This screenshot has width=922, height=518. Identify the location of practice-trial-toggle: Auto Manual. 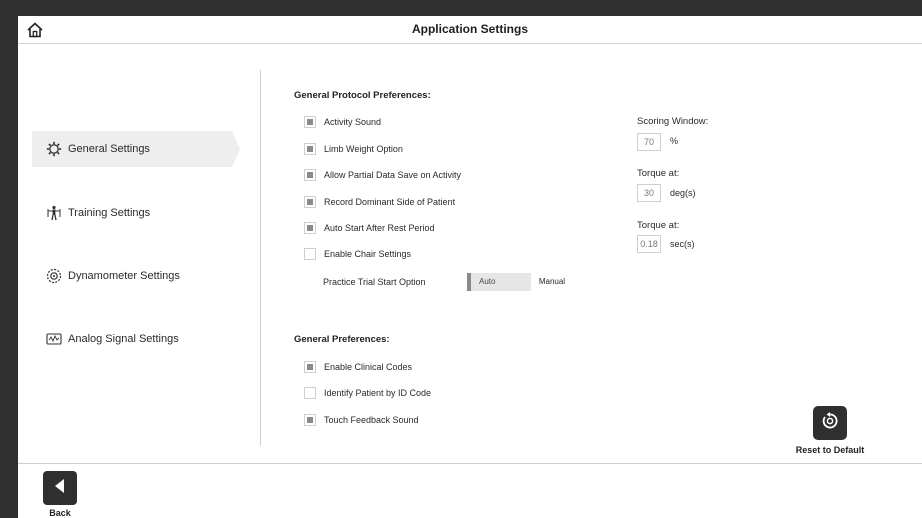
(519, 282).